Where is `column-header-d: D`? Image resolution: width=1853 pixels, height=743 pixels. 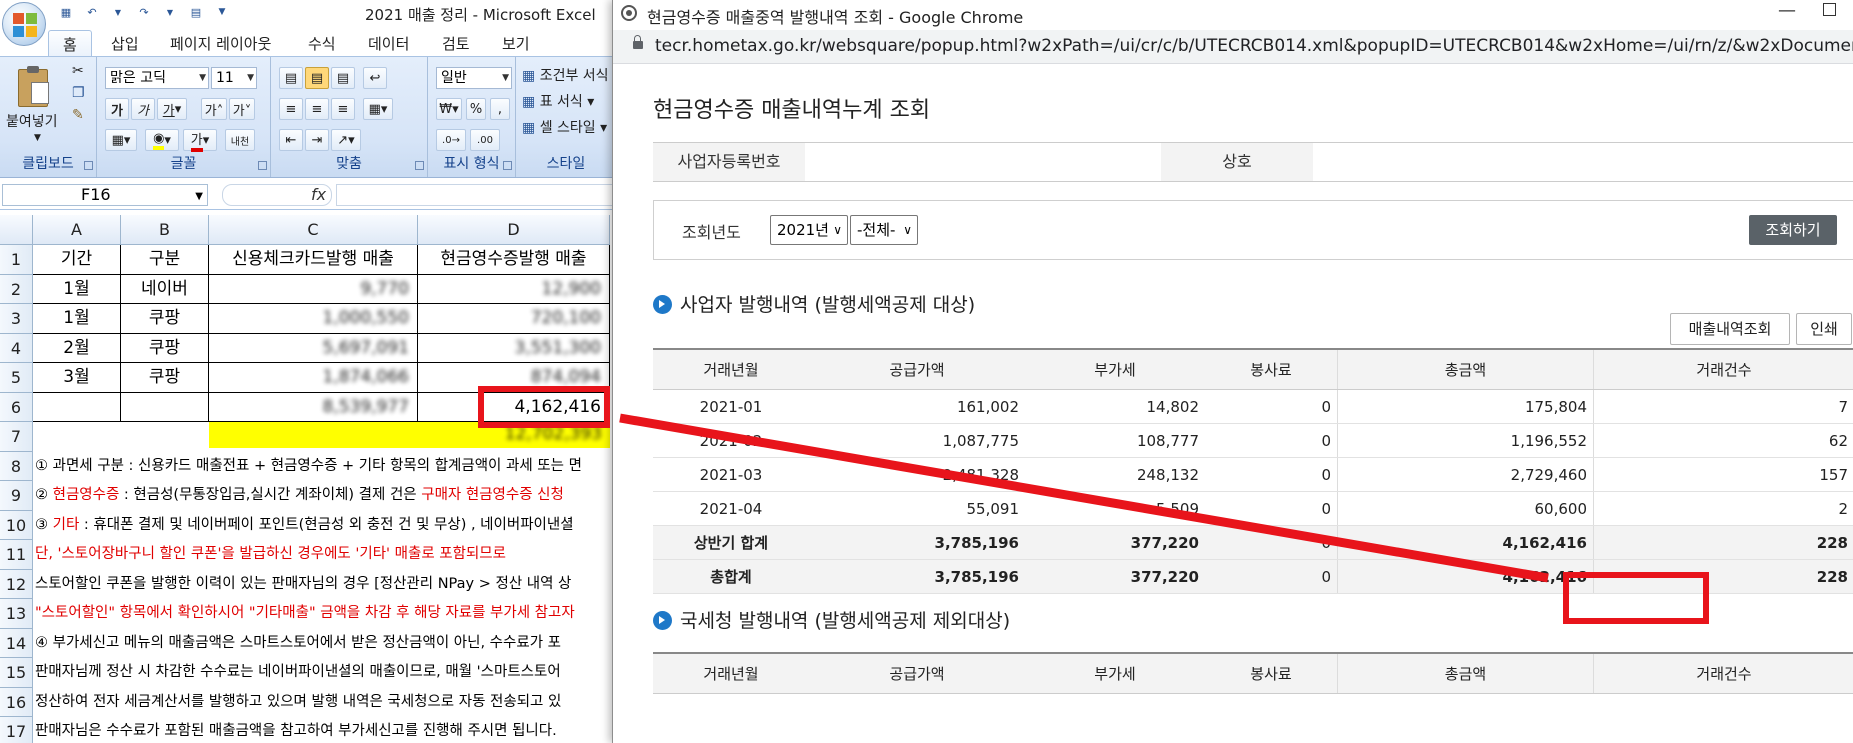
column-header-d: D is located at coordinates (514, 230).